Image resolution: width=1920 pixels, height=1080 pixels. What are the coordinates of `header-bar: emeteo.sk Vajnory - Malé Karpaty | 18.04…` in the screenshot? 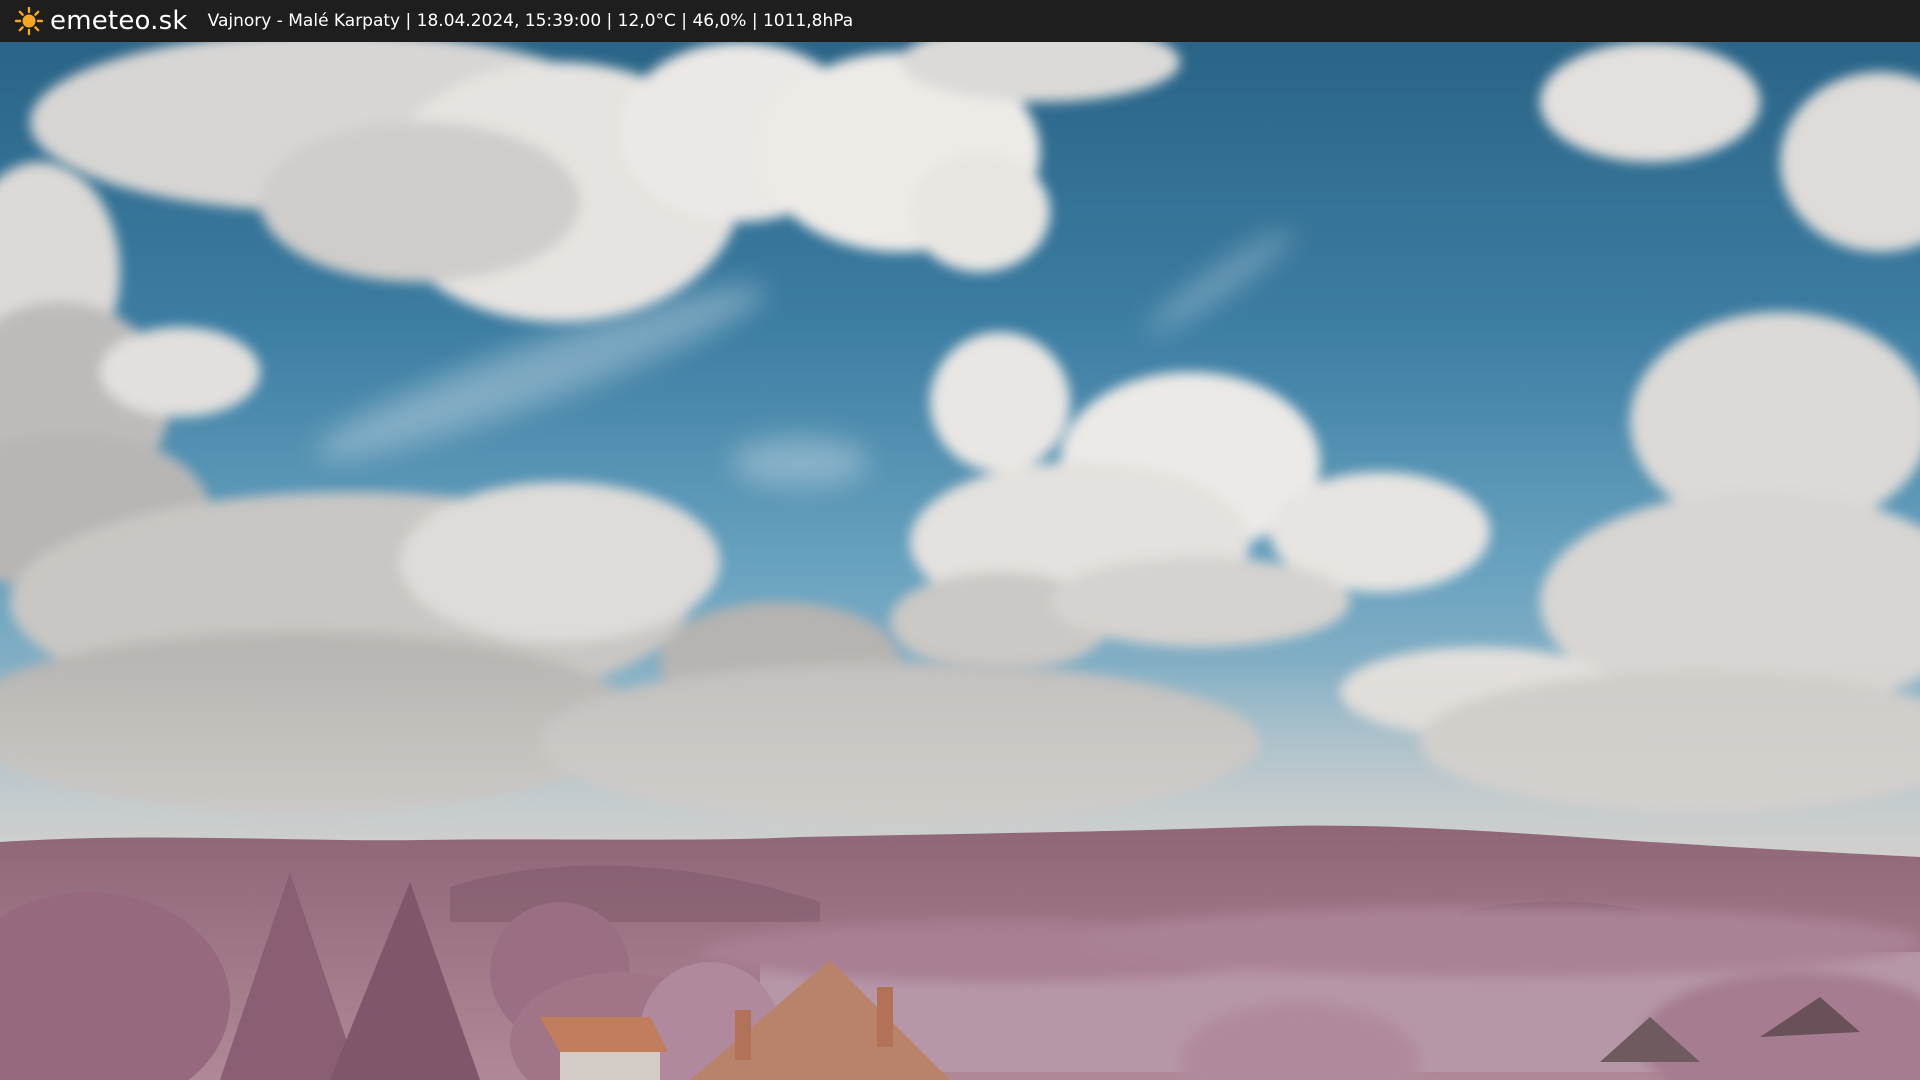 It's located at (960, 21).